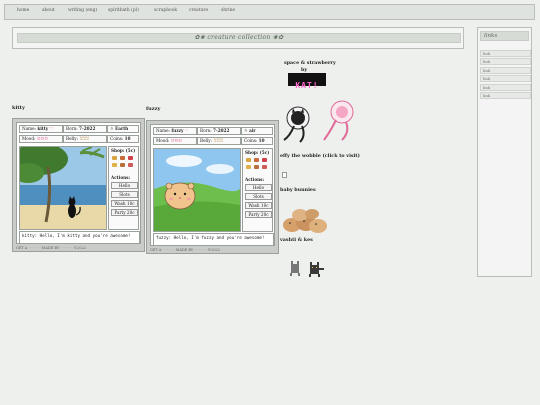  What do you see at coordinates (48, 10) in the screenshot?
I see `nav-link-about: about` at bounding box center [48, 10].